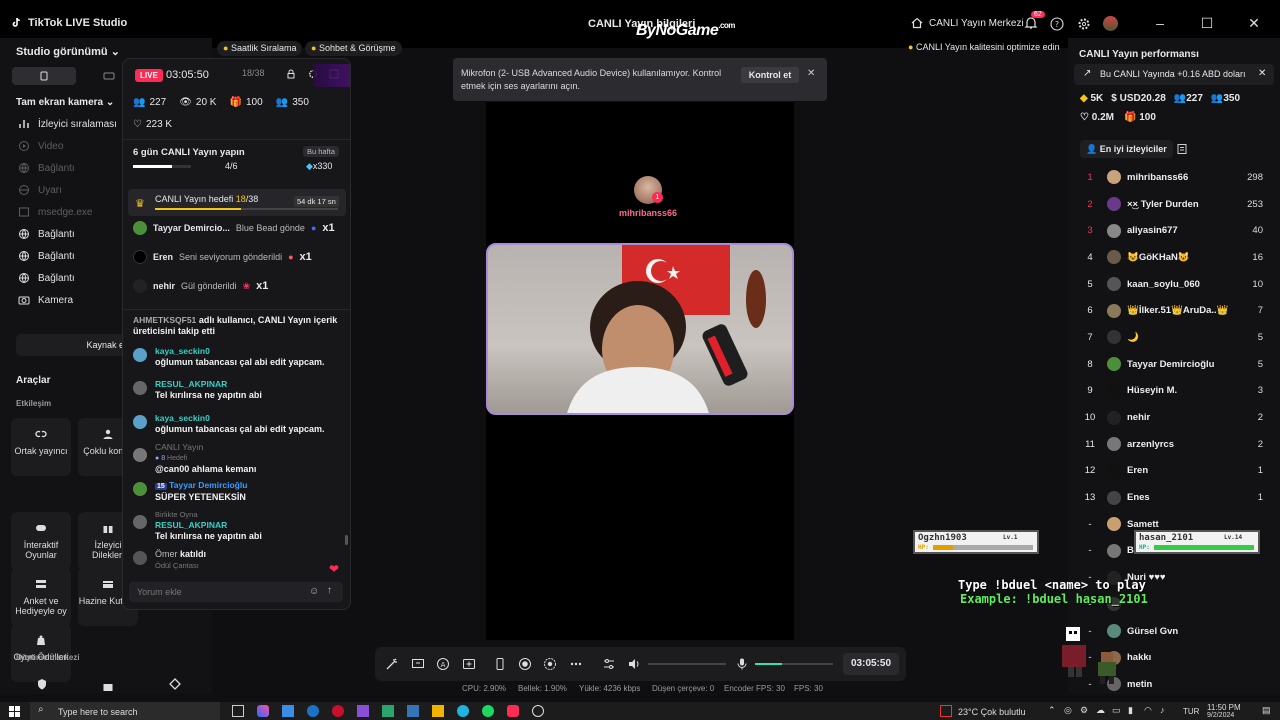 The width and height of the screenshot is (1280, 720). What do you see at coordinates (260, 48) in the screenshot?
I see `hourly-rank-pill: ● Saatlik Sıralama` at bounding box center [260, 48].